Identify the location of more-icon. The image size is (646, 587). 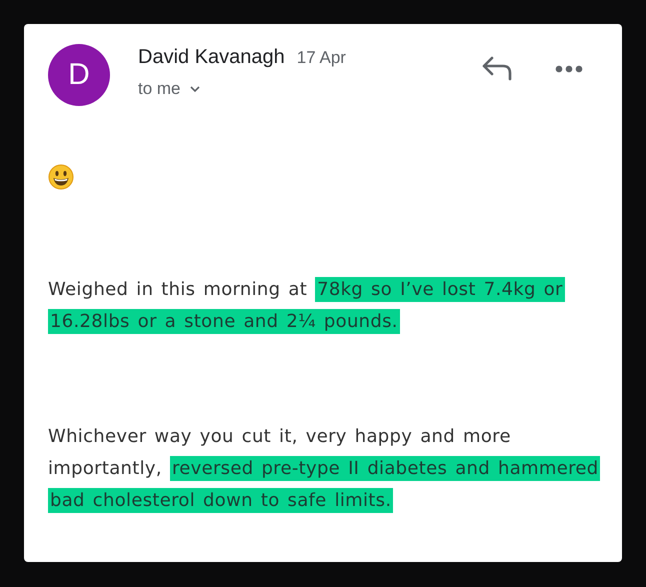
(569, 69).